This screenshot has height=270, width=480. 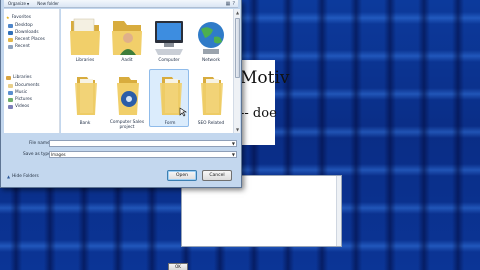 What do you see at coordinates (143, 143) in the screenshot?
I see `file-name-input: ▼` at bounding box center [143, 143].